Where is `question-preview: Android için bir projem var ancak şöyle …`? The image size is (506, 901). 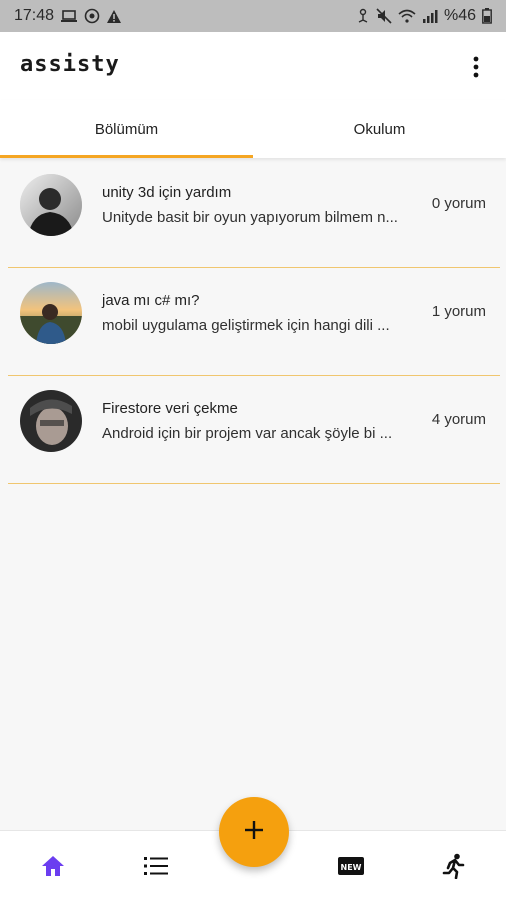
question-preview: Android için bir projem var ancak şöyle … is located at coordinates (247, 433).